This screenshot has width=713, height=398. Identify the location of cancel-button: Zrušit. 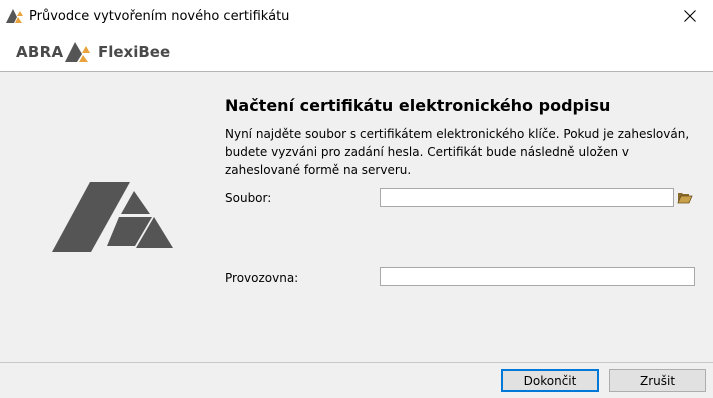
(657, 380).